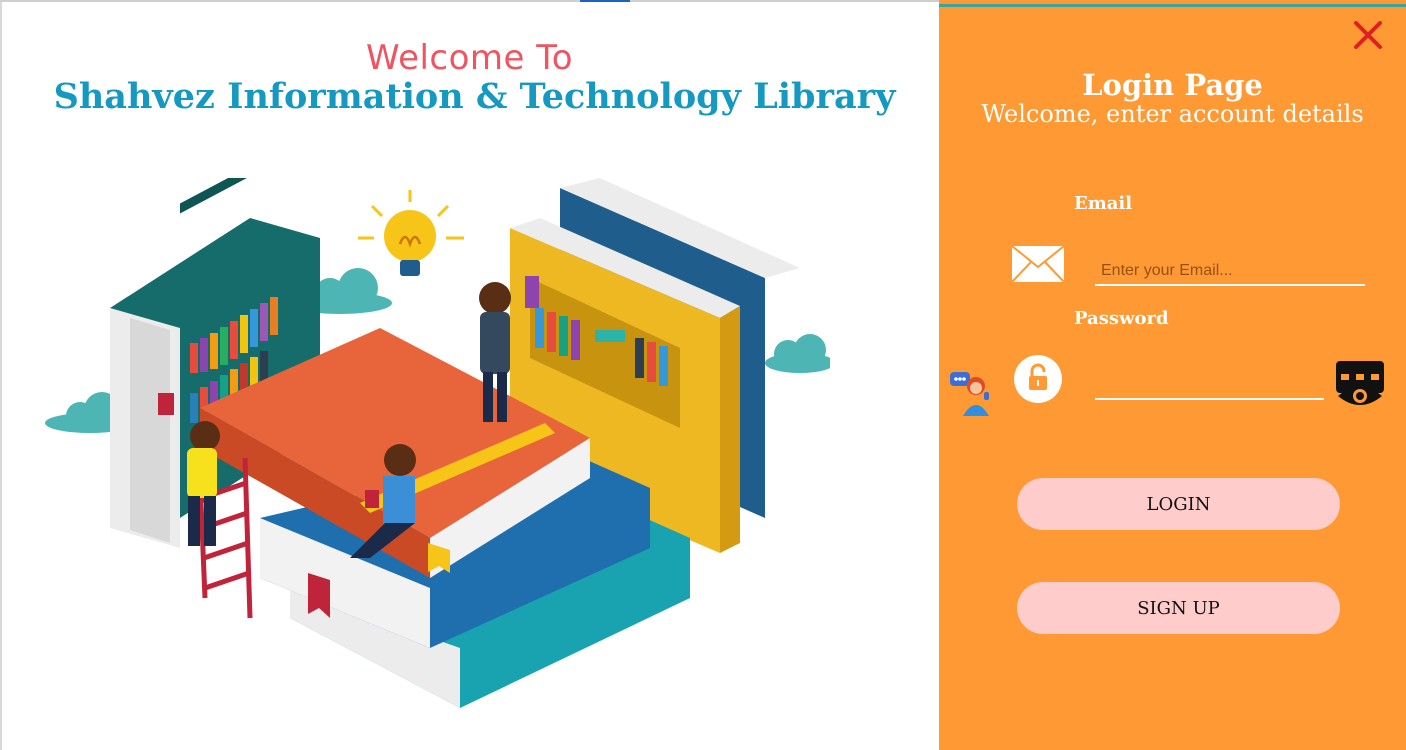 This screenshot has width=1406, height=750. What do you see at coordinates (474, 96) in the screenshot?
I see `library-title: Shahvez Information & Technology Library` at bounding box center [474, 96].